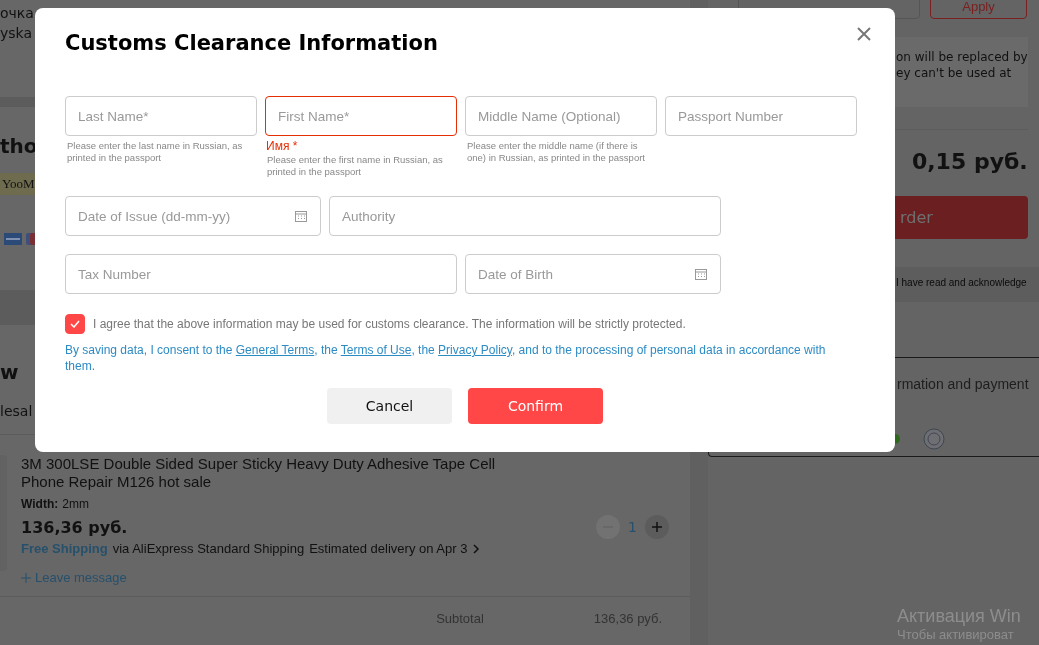 The height and width of the screenshot is (645, 1039). Describe the element at coordinates (963, 384) in the screenshot. I see `info-text: rmation and payment` at that location.